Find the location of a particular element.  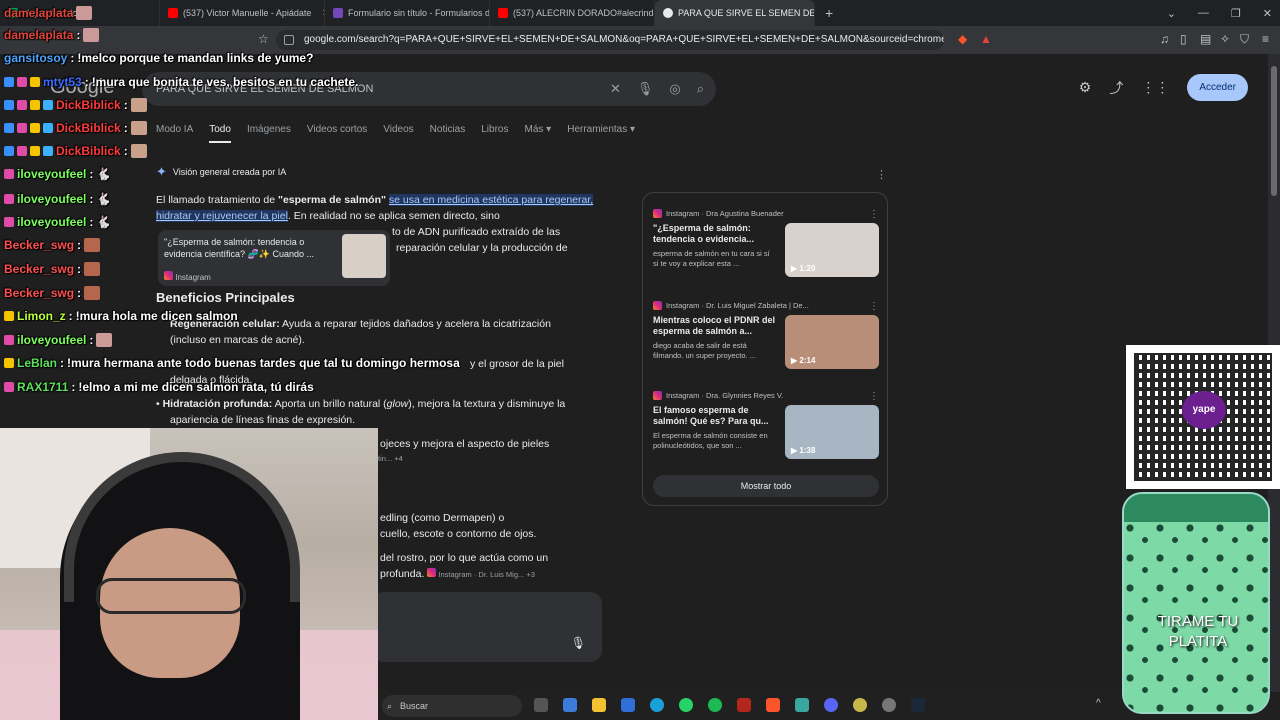

tab-videos: Videos is located at coordinates (398, 133).